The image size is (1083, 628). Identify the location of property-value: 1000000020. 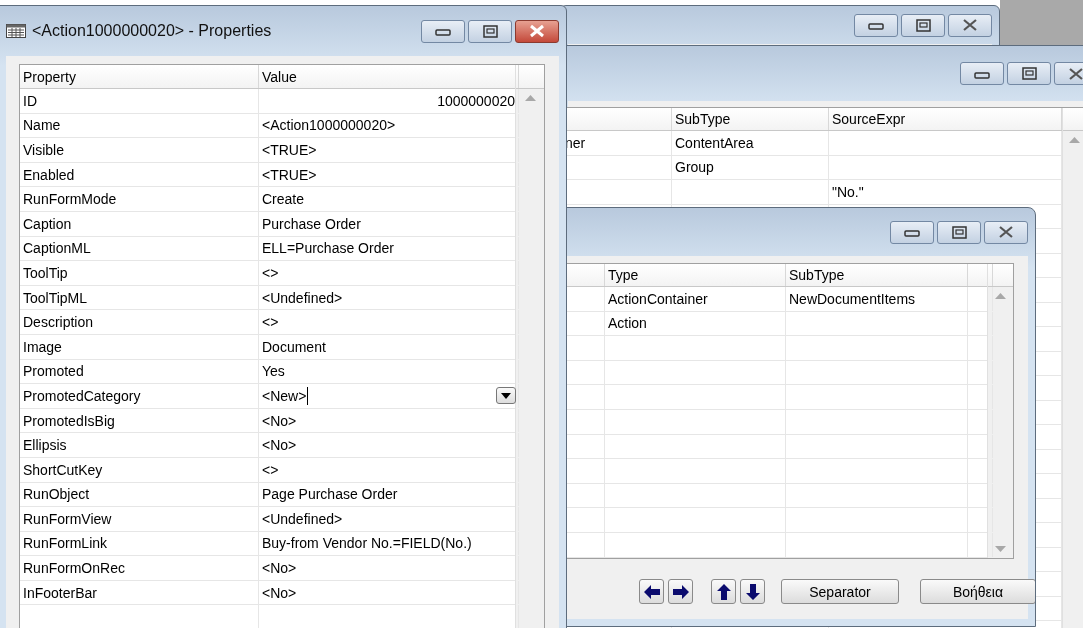
(476, 100).